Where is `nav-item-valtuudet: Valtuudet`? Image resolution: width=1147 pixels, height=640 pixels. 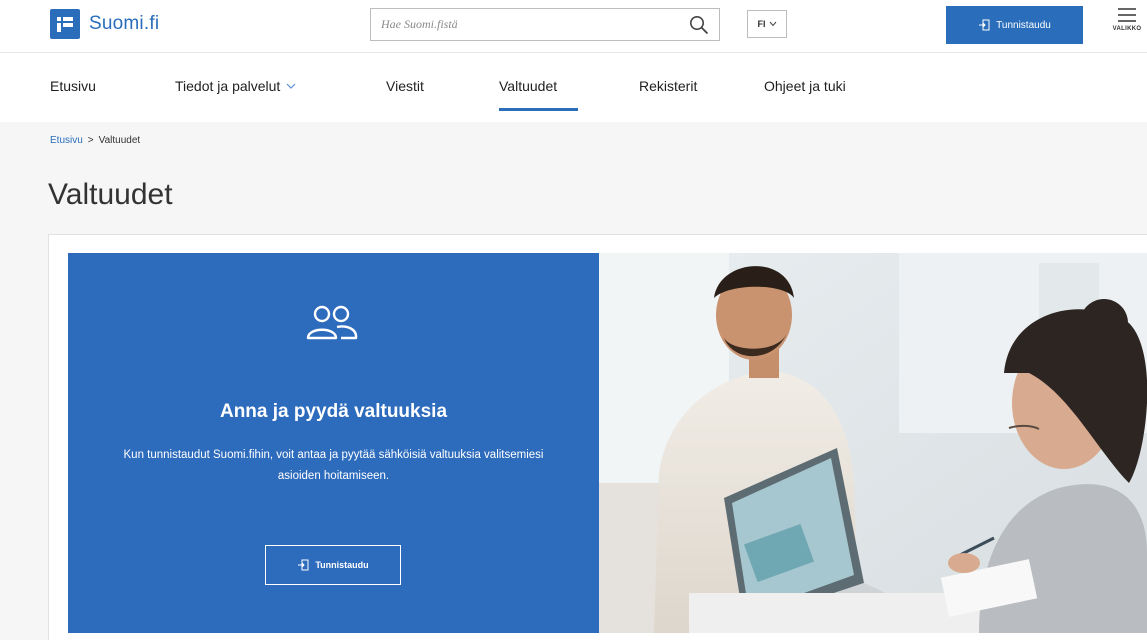 nav-item-valtuudet: Valtuudet is located at coordinates (528, 86).